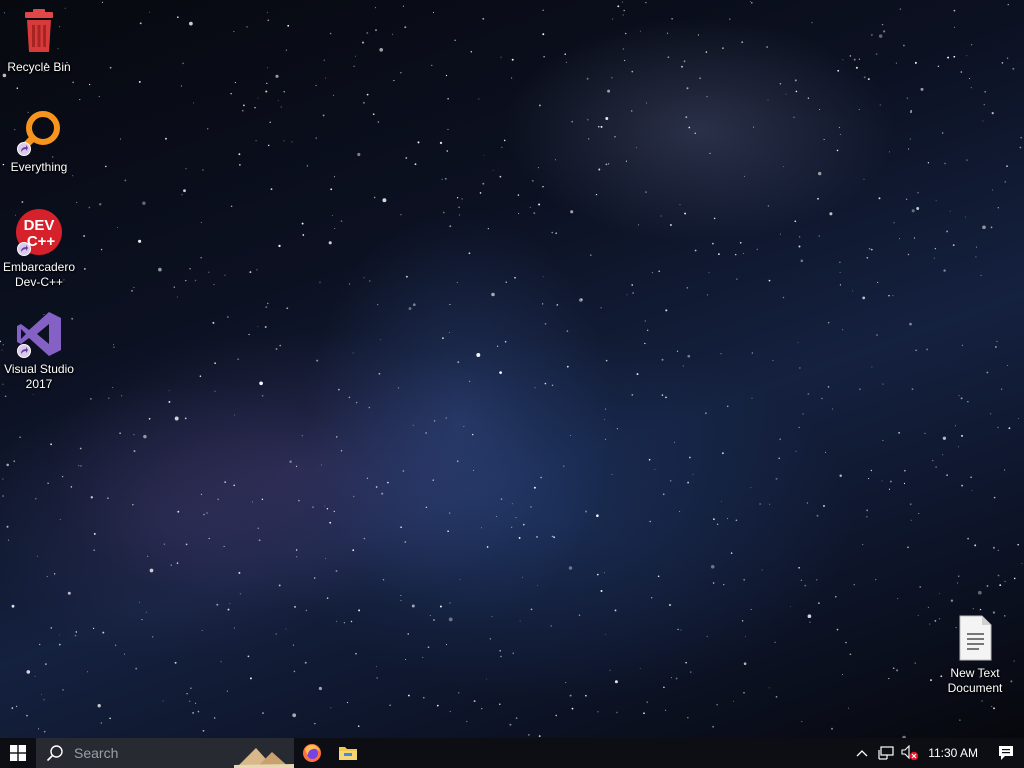  I want to click on network-button, so click(886, 753).